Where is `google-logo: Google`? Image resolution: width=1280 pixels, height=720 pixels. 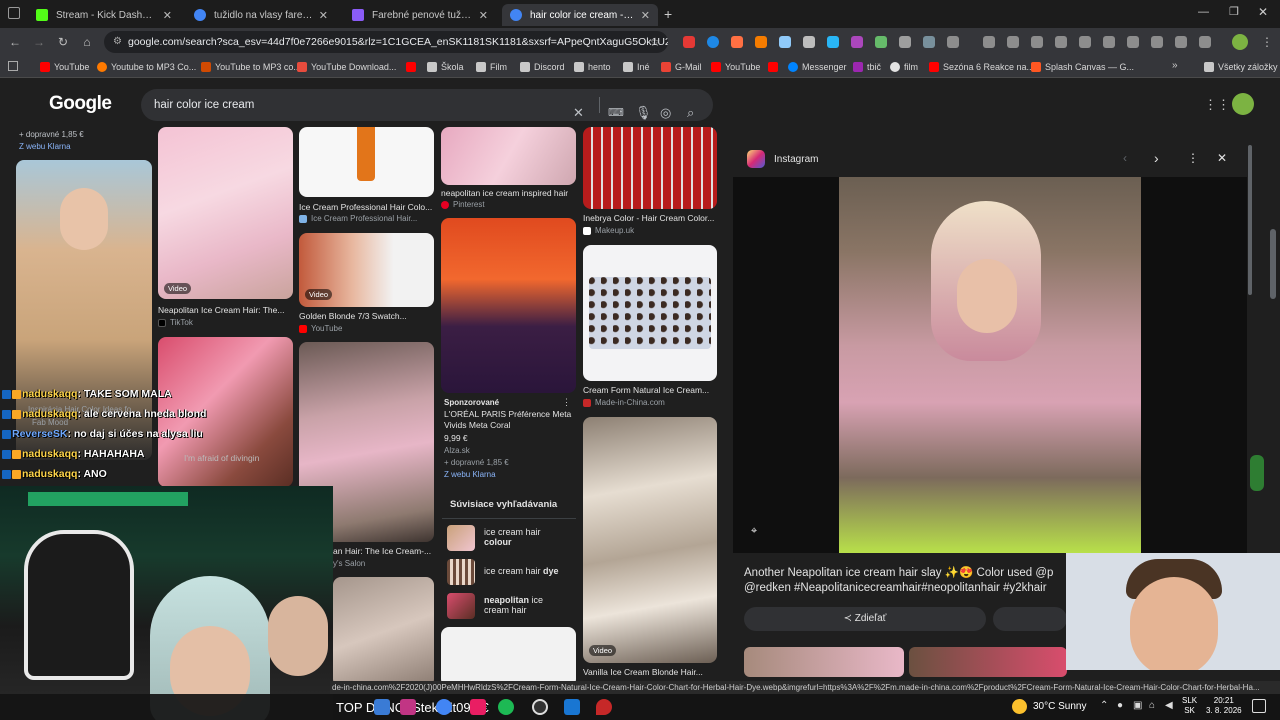 google-logo: Google is located at coordinates (80, 104).